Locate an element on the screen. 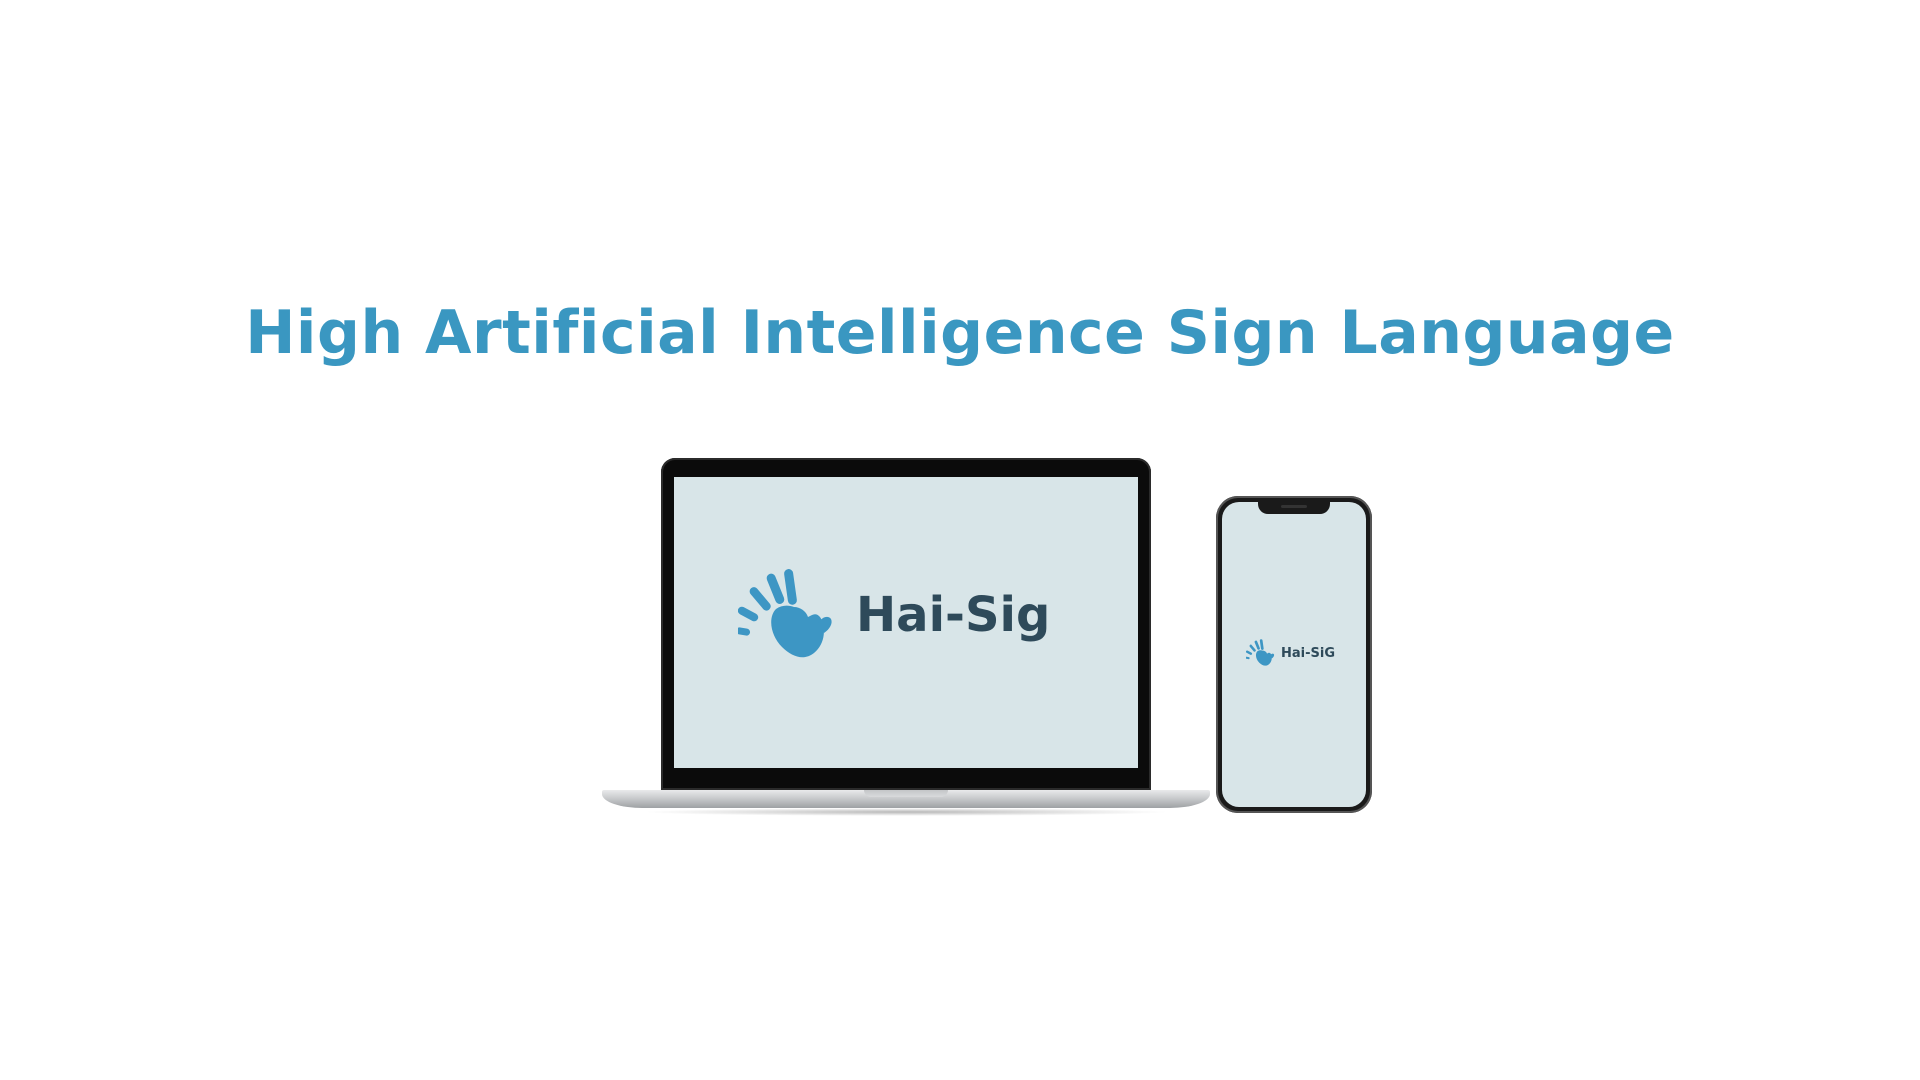 This screenshot has width=1920, height=1080. laptop-brand-name: Hai-Sig is located at coordinates (953, 615).